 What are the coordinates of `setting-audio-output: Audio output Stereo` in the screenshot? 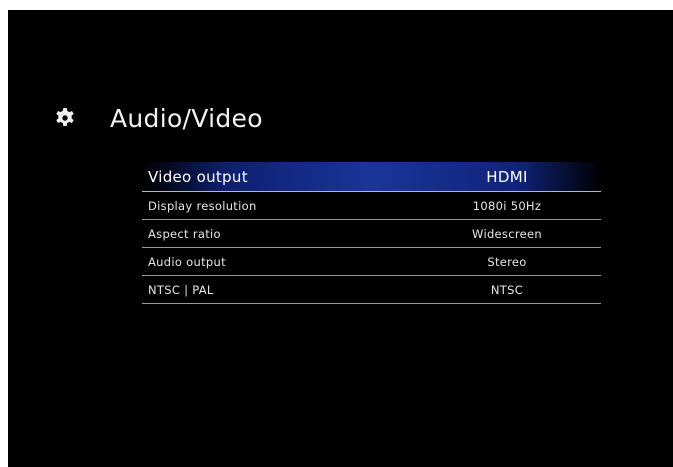 It's located at (371, 262).